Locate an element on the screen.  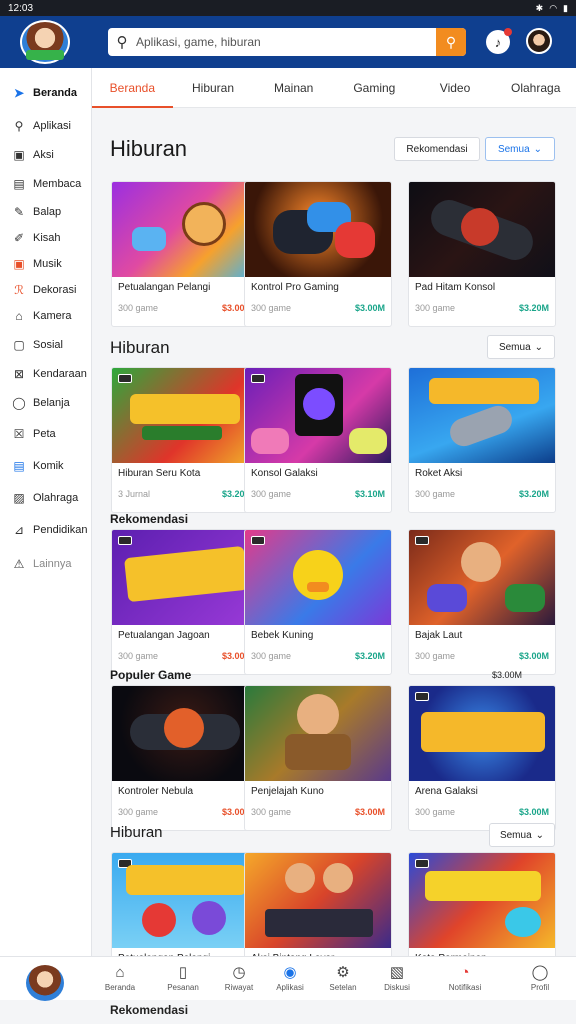
sidebar-item-aplikasi: ⚲ Aplikasi is located at coordinates (45, 126).